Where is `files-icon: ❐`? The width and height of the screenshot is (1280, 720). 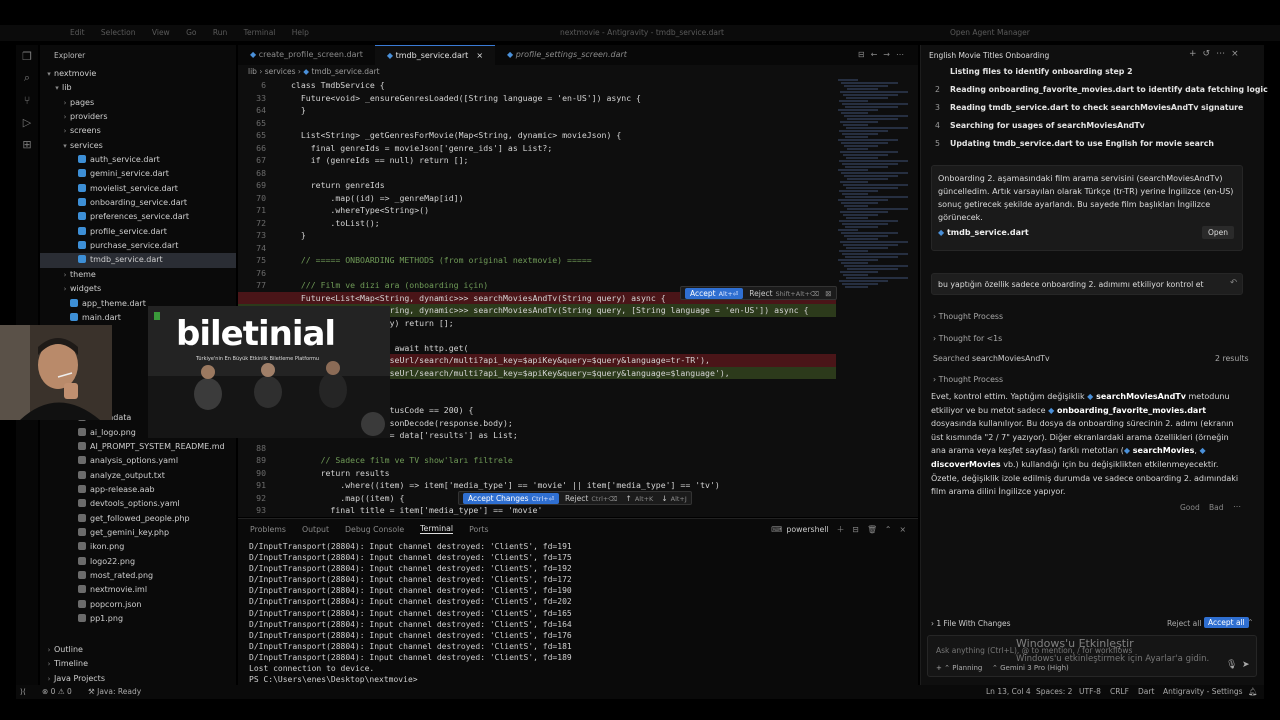
files-icon: ❐ is located at coordinates (27, 56).